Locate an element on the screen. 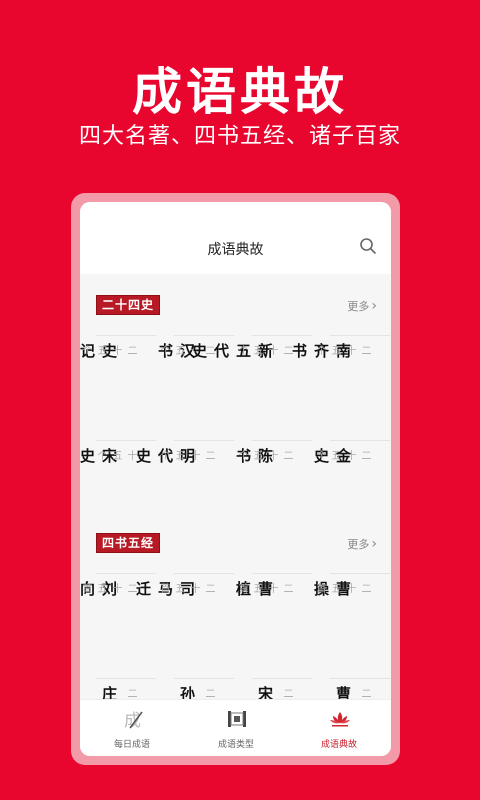 This screenshot has height=800, width=480. page-title: 成语典故 is located at coordinates (235, 250).